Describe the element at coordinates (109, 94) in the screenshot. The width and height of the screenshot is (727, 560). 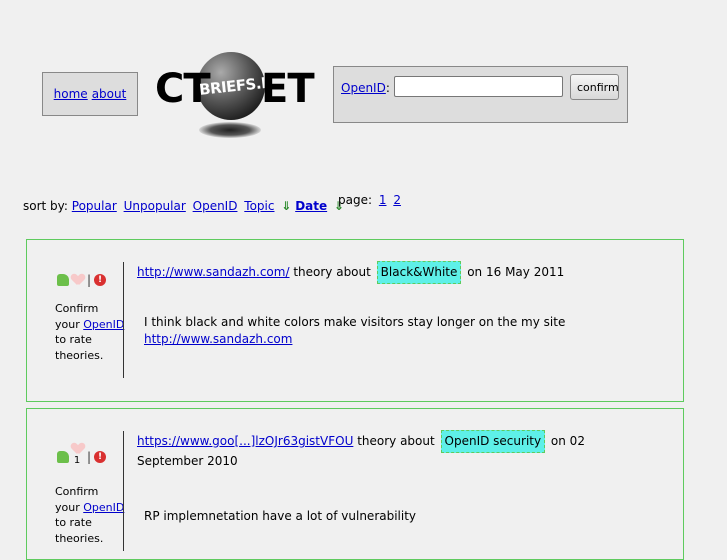
I see `about-link: about` at that location.